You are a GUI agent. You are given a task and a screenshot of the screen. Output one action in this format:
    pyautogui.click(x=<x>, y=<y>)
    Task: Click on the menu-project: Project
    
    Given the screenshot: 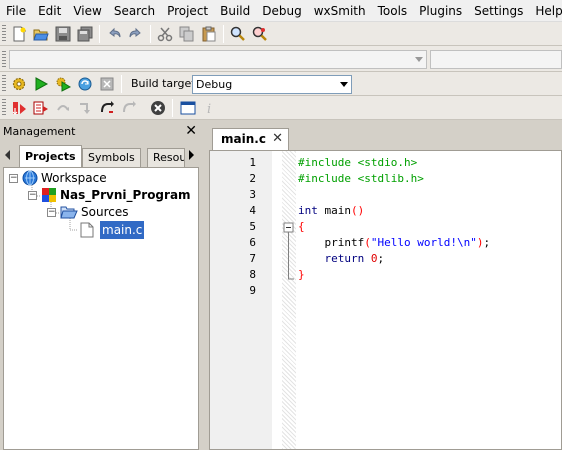 What is the action you would take?
    pyautogui.click(x=187, y=11)
    